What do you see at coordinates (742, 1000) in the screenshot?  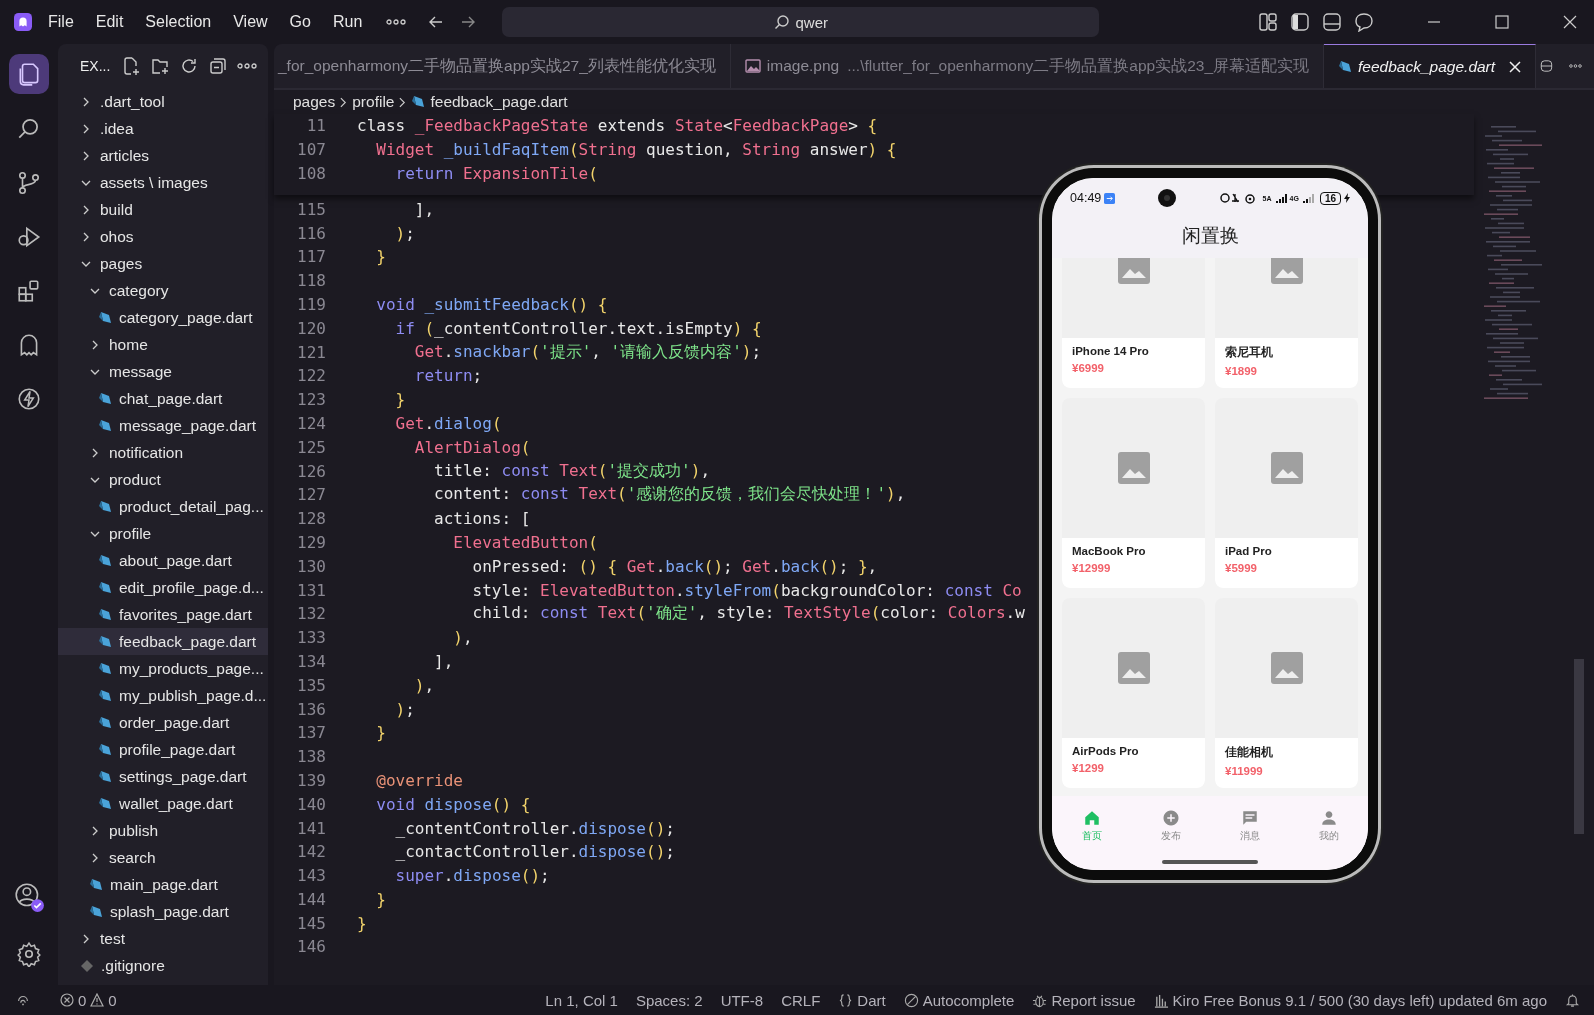 I see `encoding: UTF-8` at bounding box center [742, 1000].